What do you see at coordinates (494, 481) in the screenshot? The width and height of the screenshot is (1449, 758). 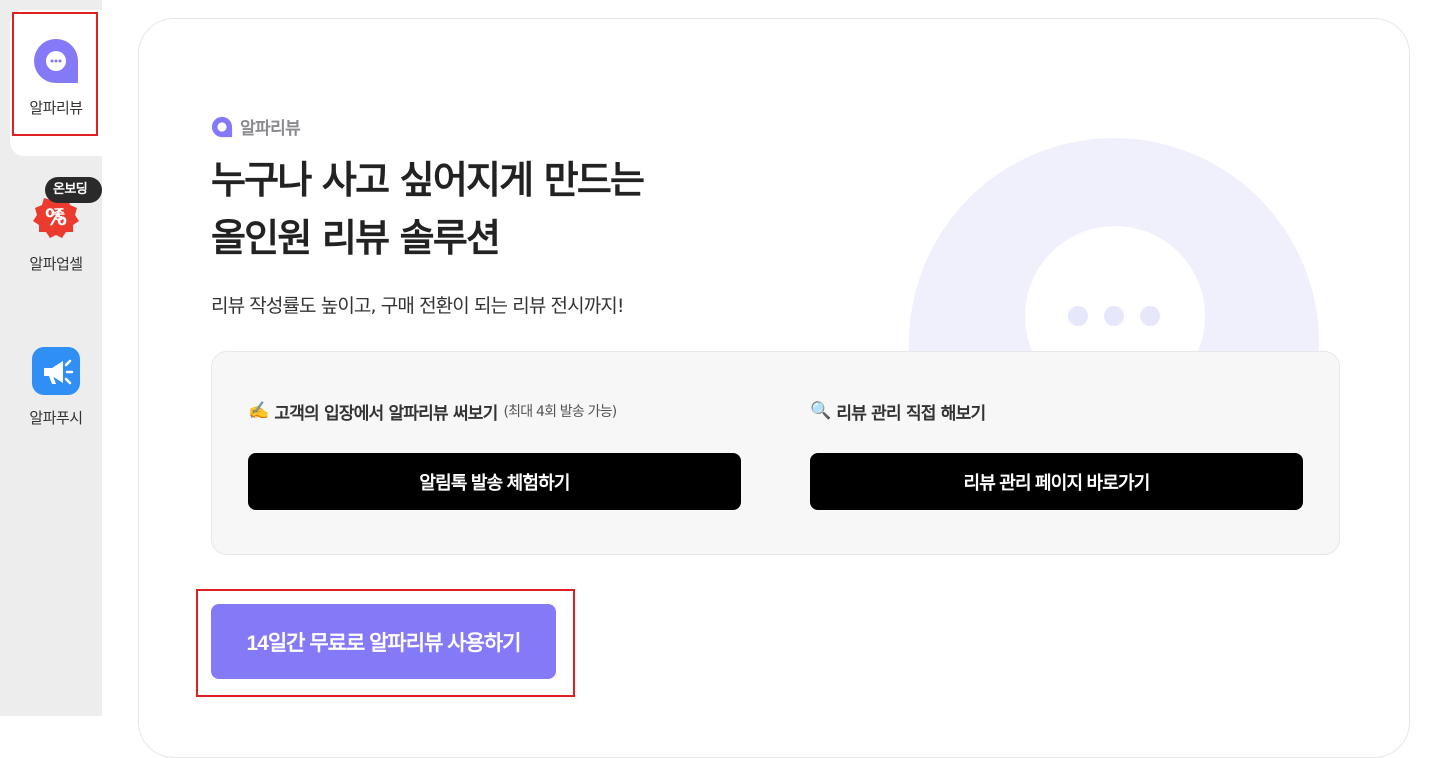 I see `alimtalk-trial-button: 알림톡 발송 체험하기` at bounding box center [494, 481].